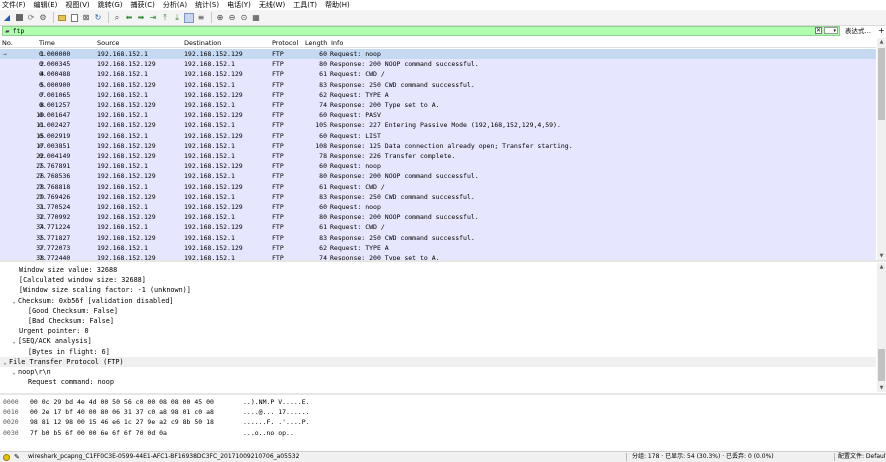 This screenshot has height=462, width=886. I want to click on detail-tree-item: [Bytes in flight: 6], so click(438, 352).